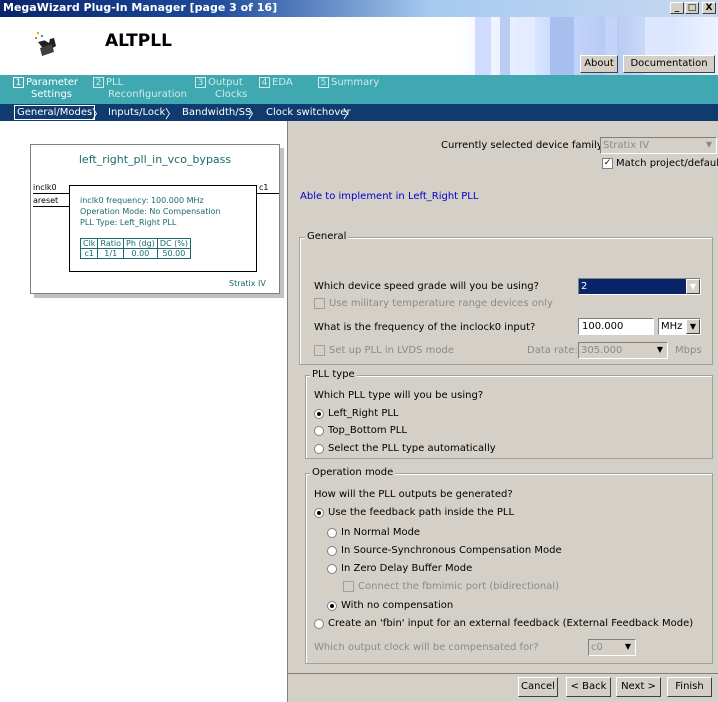 The height and width of the screenshot is (702, 718). Describe the element at coordinates (128, 222) in the screenshot. I see `pll-info-type: PLL Type: Left_Right PLL` at that location.